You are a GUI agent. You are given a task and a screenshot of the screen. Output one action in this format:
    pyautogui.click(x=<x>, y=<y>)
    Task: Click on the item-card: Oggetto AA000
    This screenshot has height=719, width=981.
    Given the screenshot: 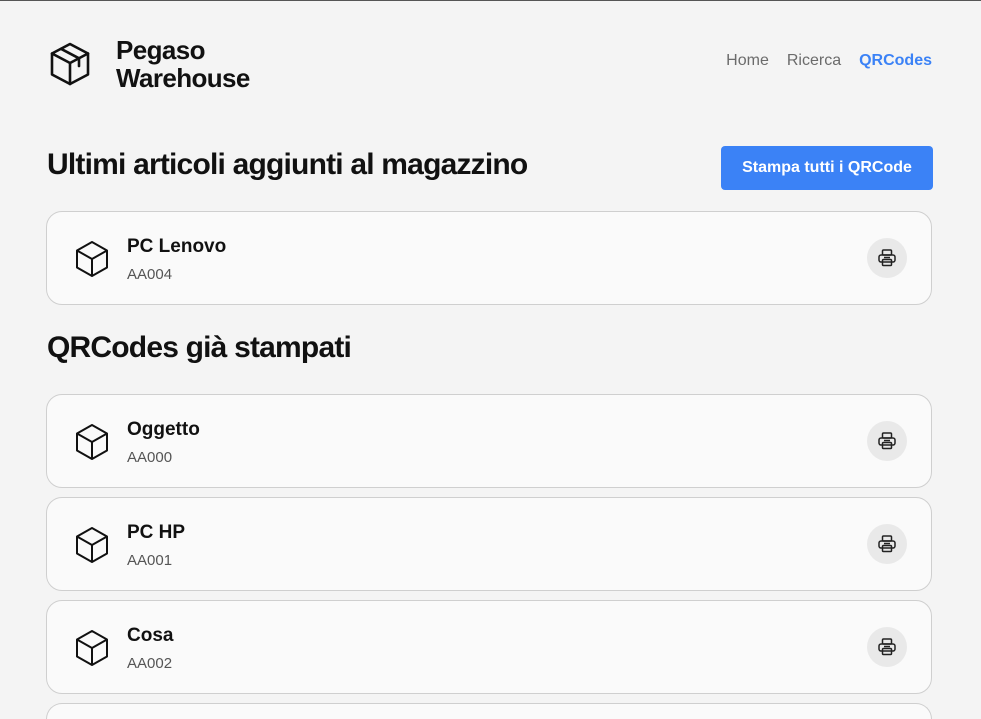 What is the action you would take?
    pyautogui.click(x=489, y=441)
    